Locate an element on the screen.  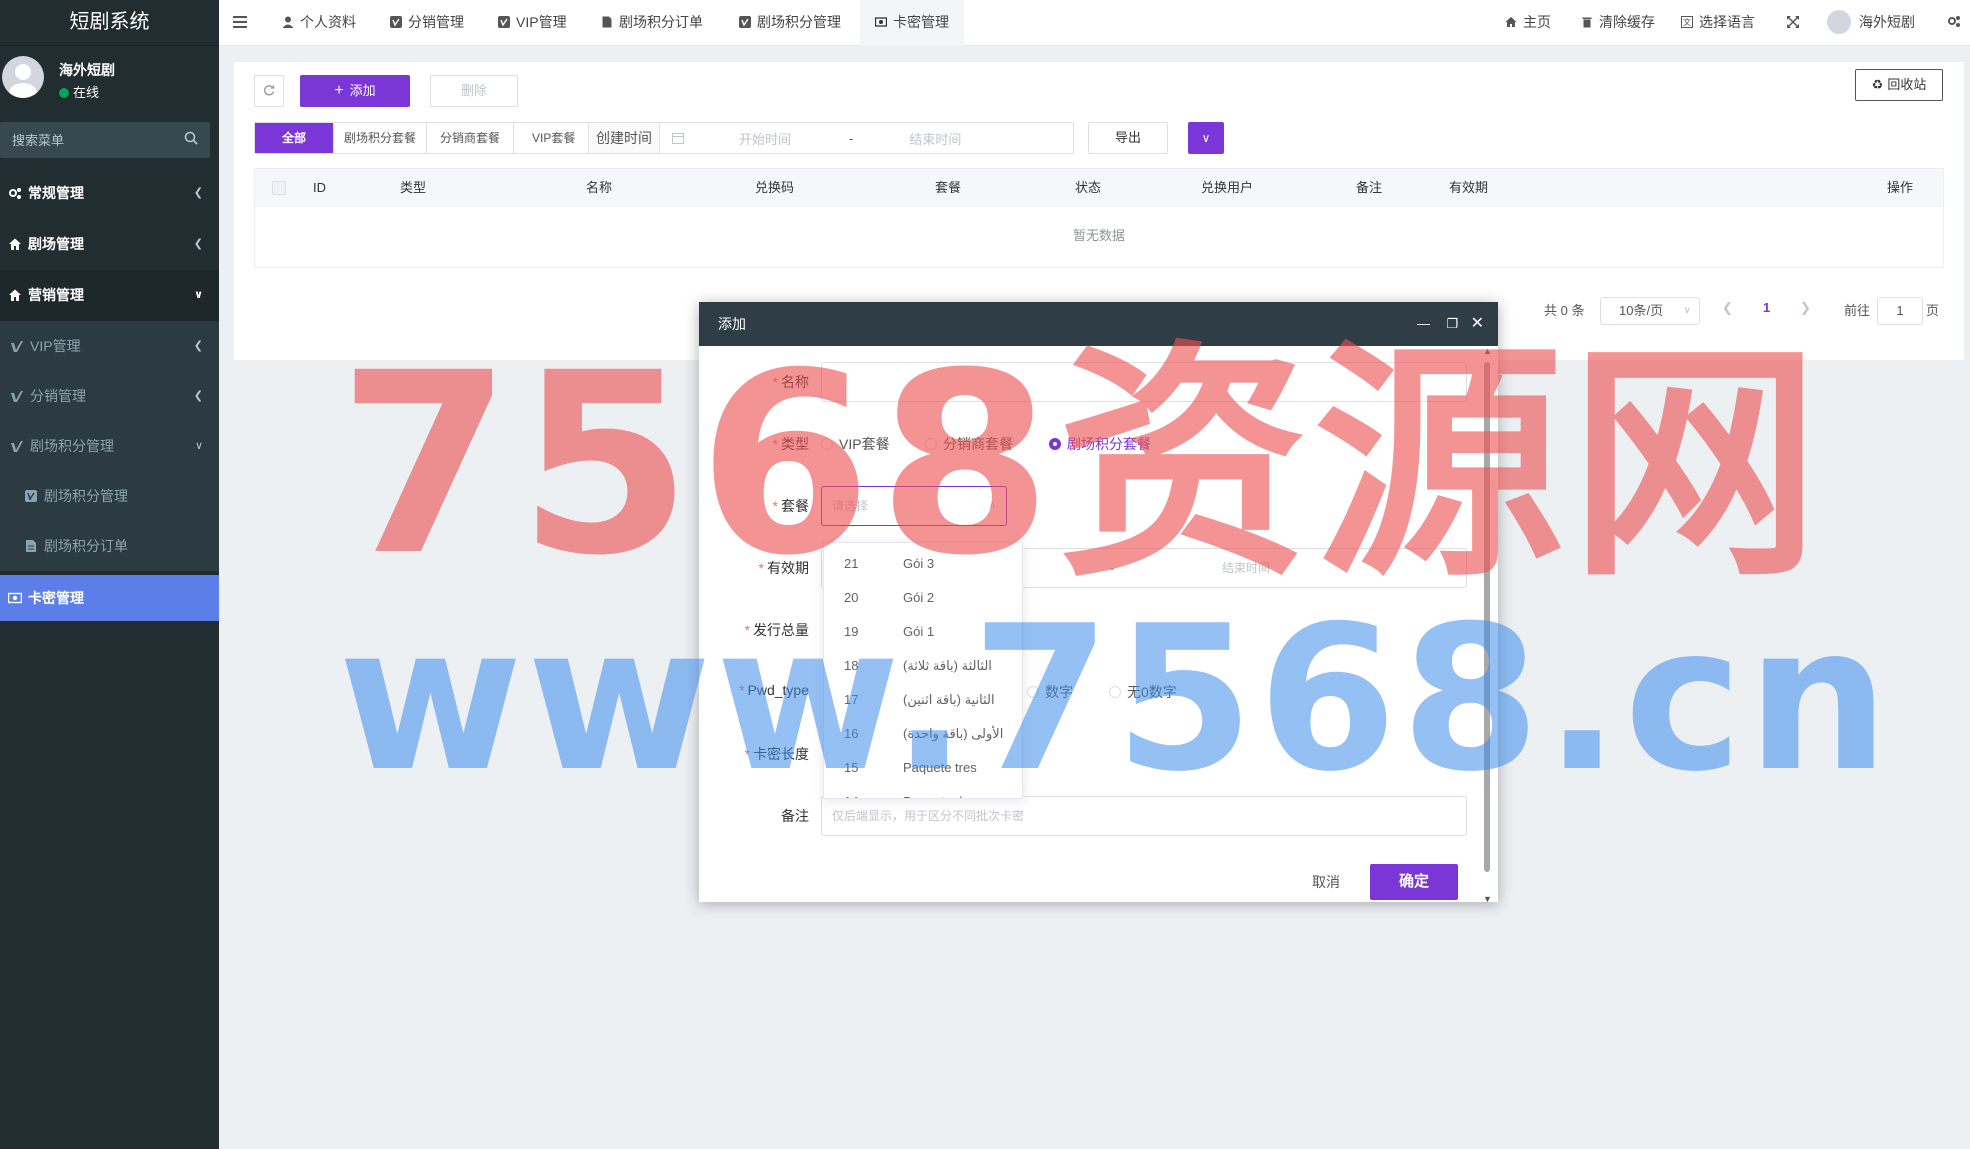
end-time-input: 结束时间 is located at coordinates (935, 138).